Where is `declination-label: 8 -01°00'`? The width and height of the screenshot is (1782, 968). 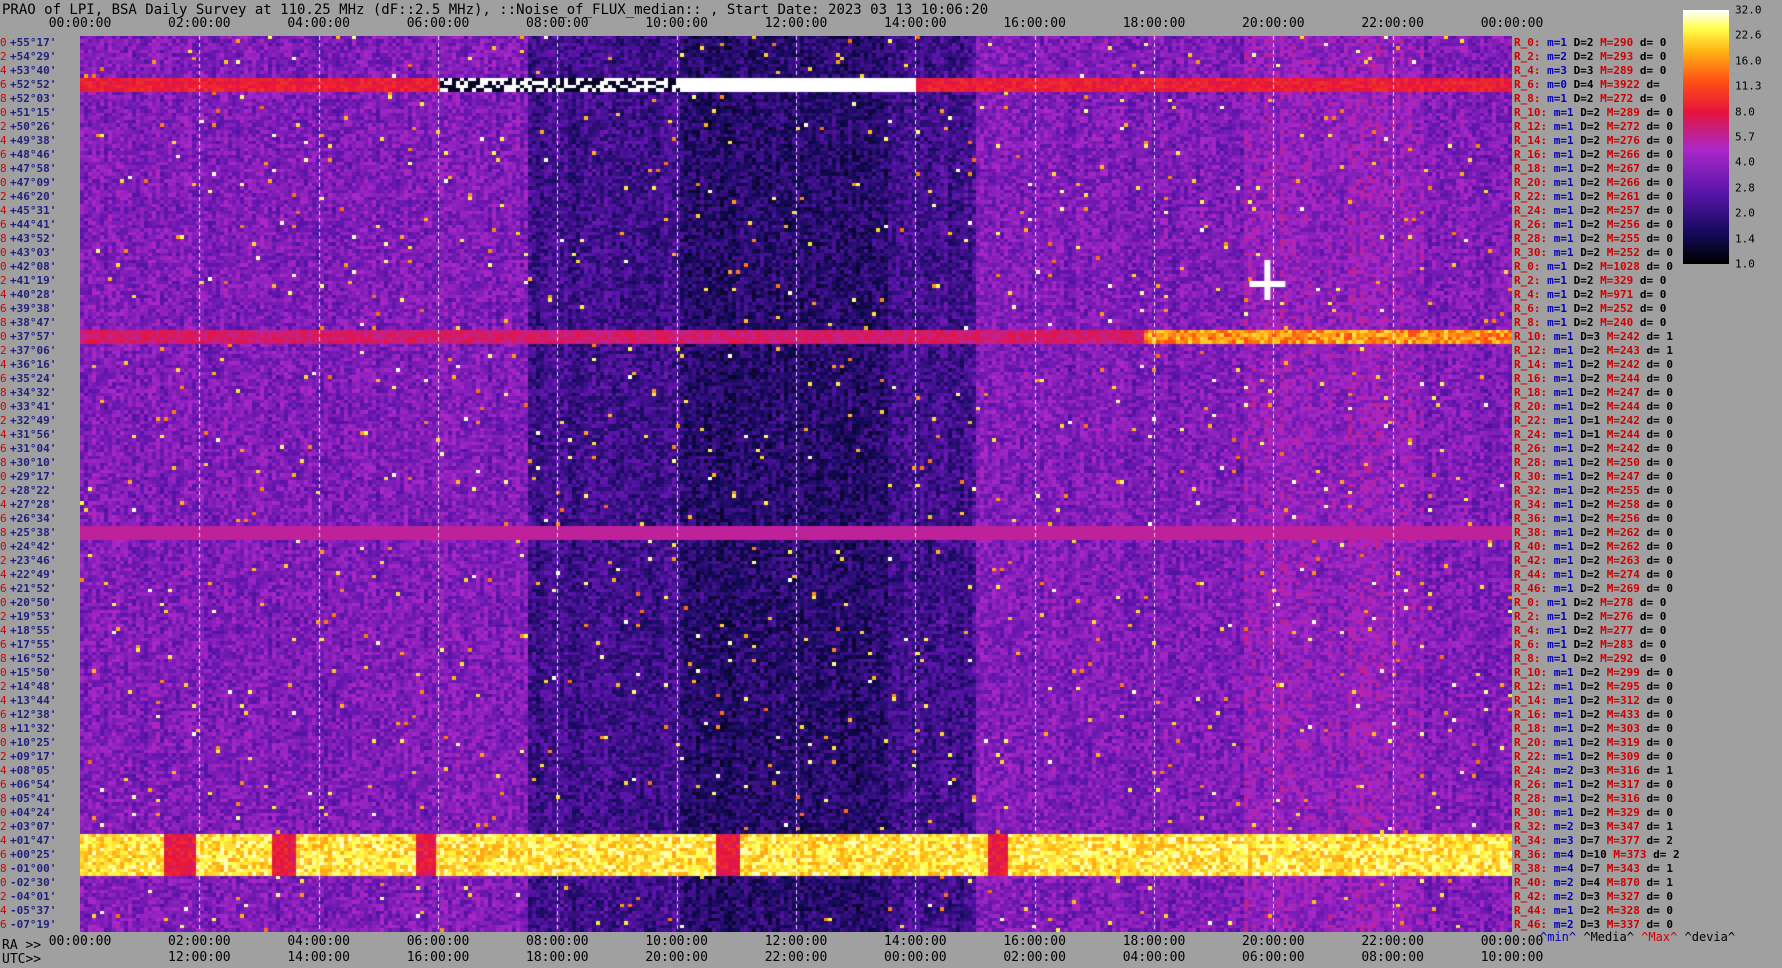 declination-label: 8 -01°00' is located at coordinates (28, 869).